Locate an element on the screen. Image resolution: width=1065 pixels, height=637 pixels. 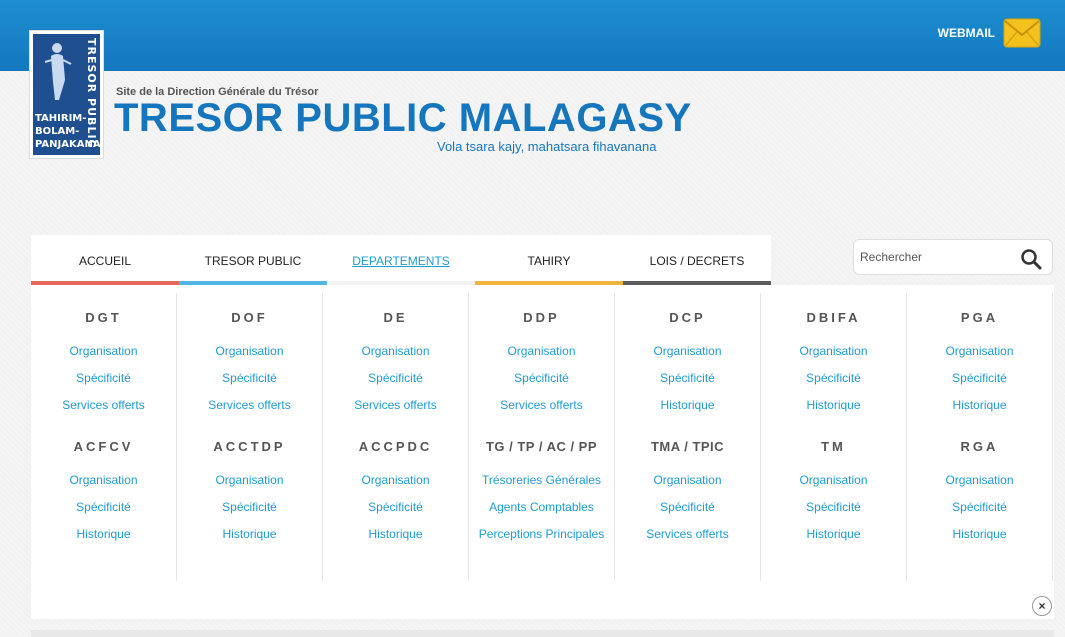
logo-line: BOLAM- is located at coordinates (57, 131).